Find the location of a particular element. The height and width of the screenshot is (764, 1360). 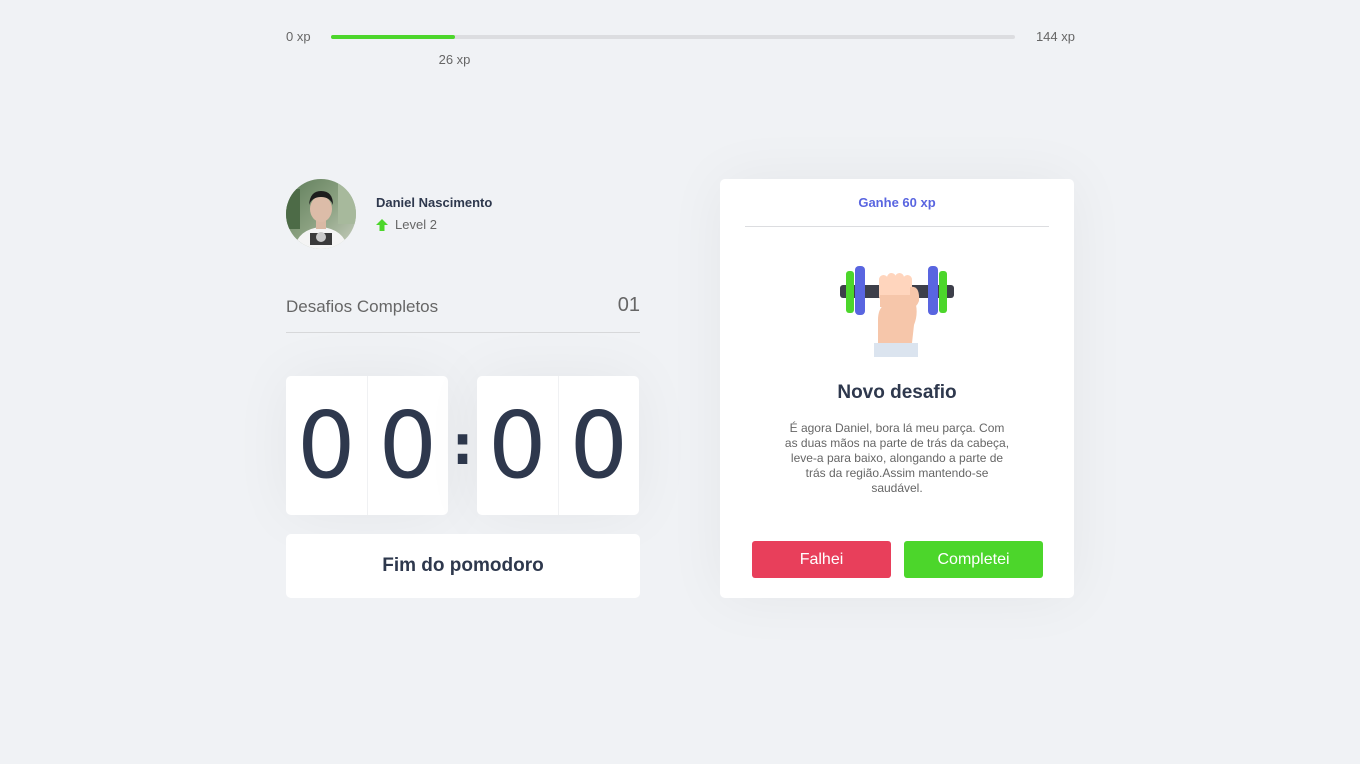

completed-challenges-label: Desafios Completos is located at coordinates (362, 306).